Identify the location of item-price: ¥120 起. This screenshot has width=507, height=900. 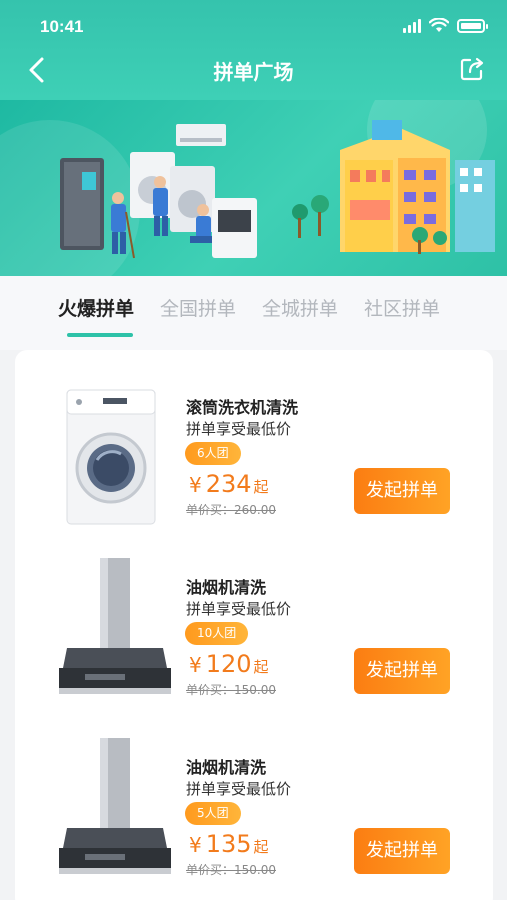
(229, 664).